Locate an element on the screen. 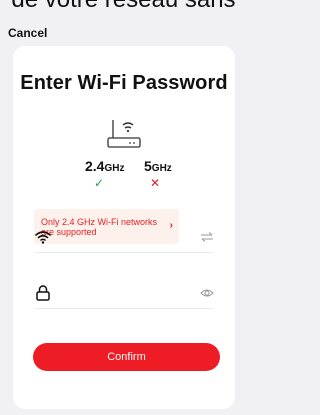  password-row is located at coordinates (124, 298).